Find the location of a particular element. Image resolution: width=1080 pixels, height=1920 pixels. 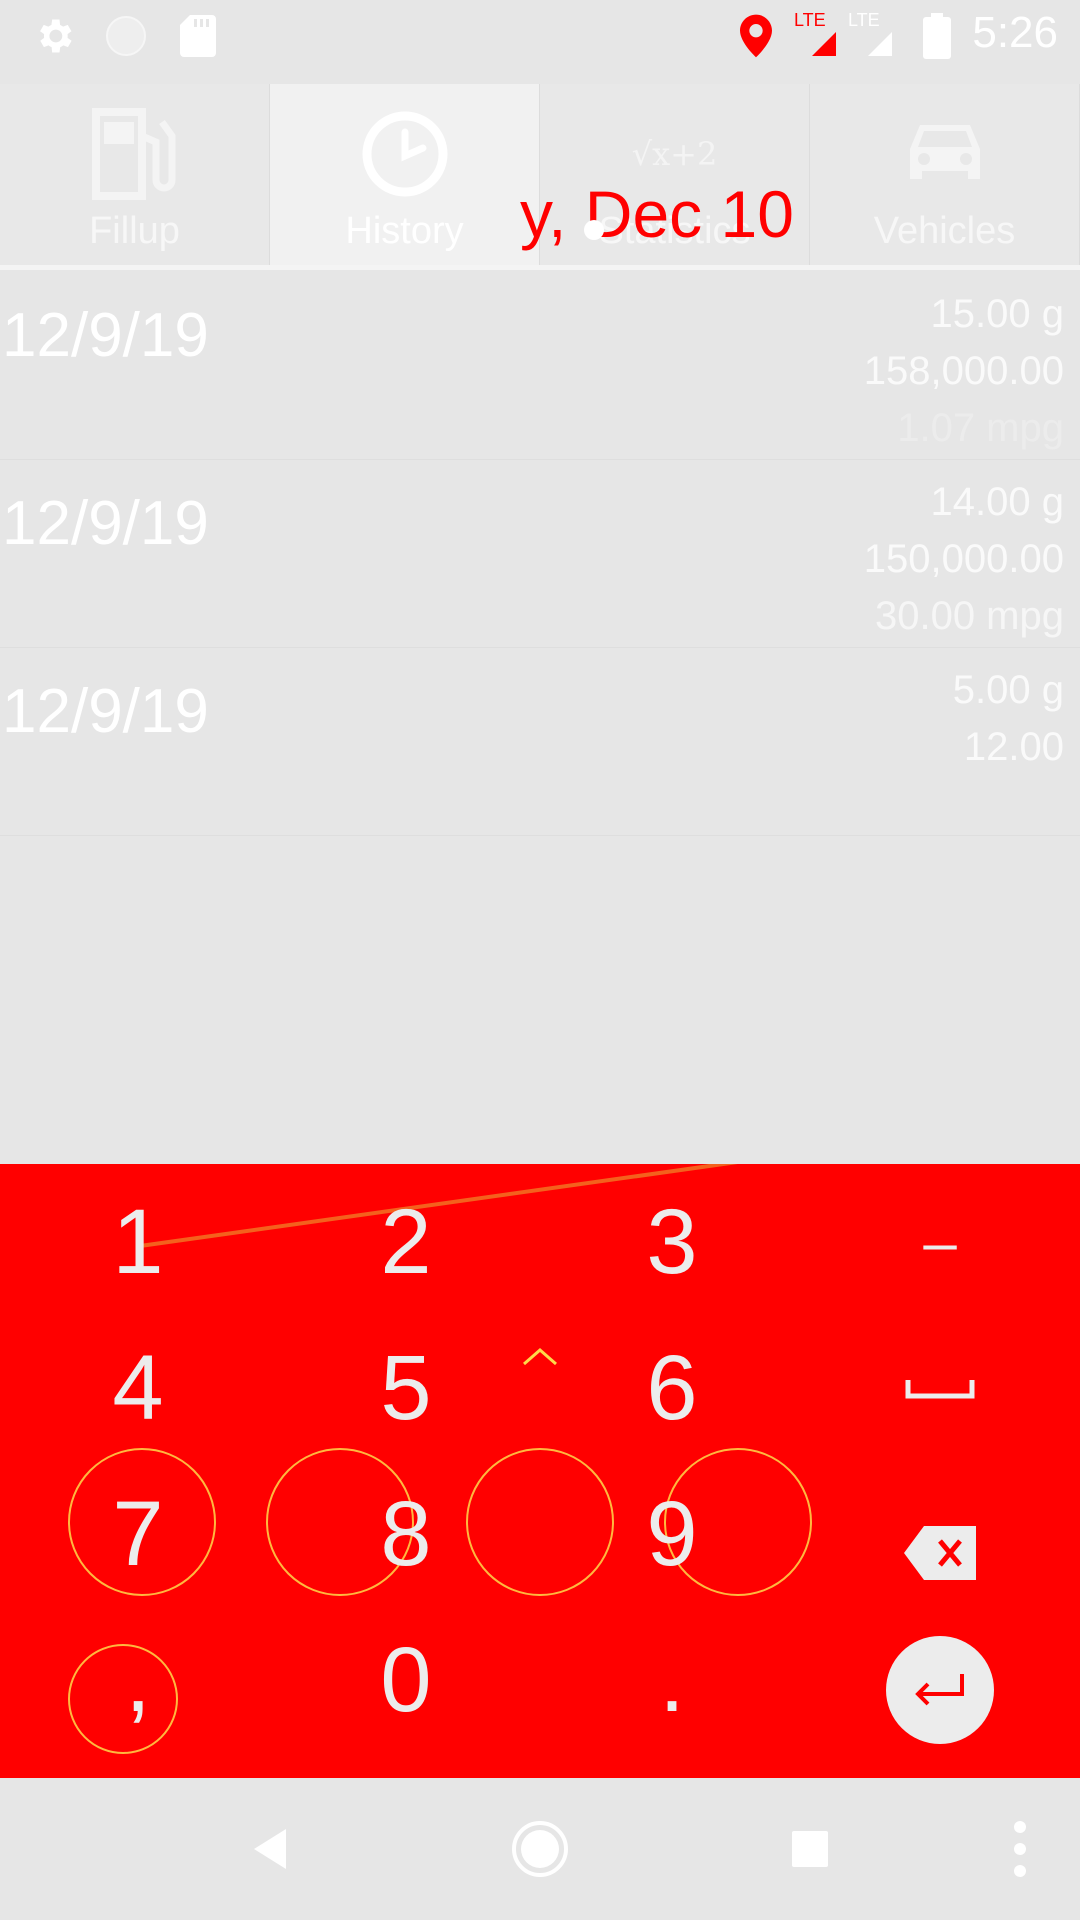

fillup-values: 15.00 g 158,000.00 1.07 mpg is located at coordinates (964, 371).